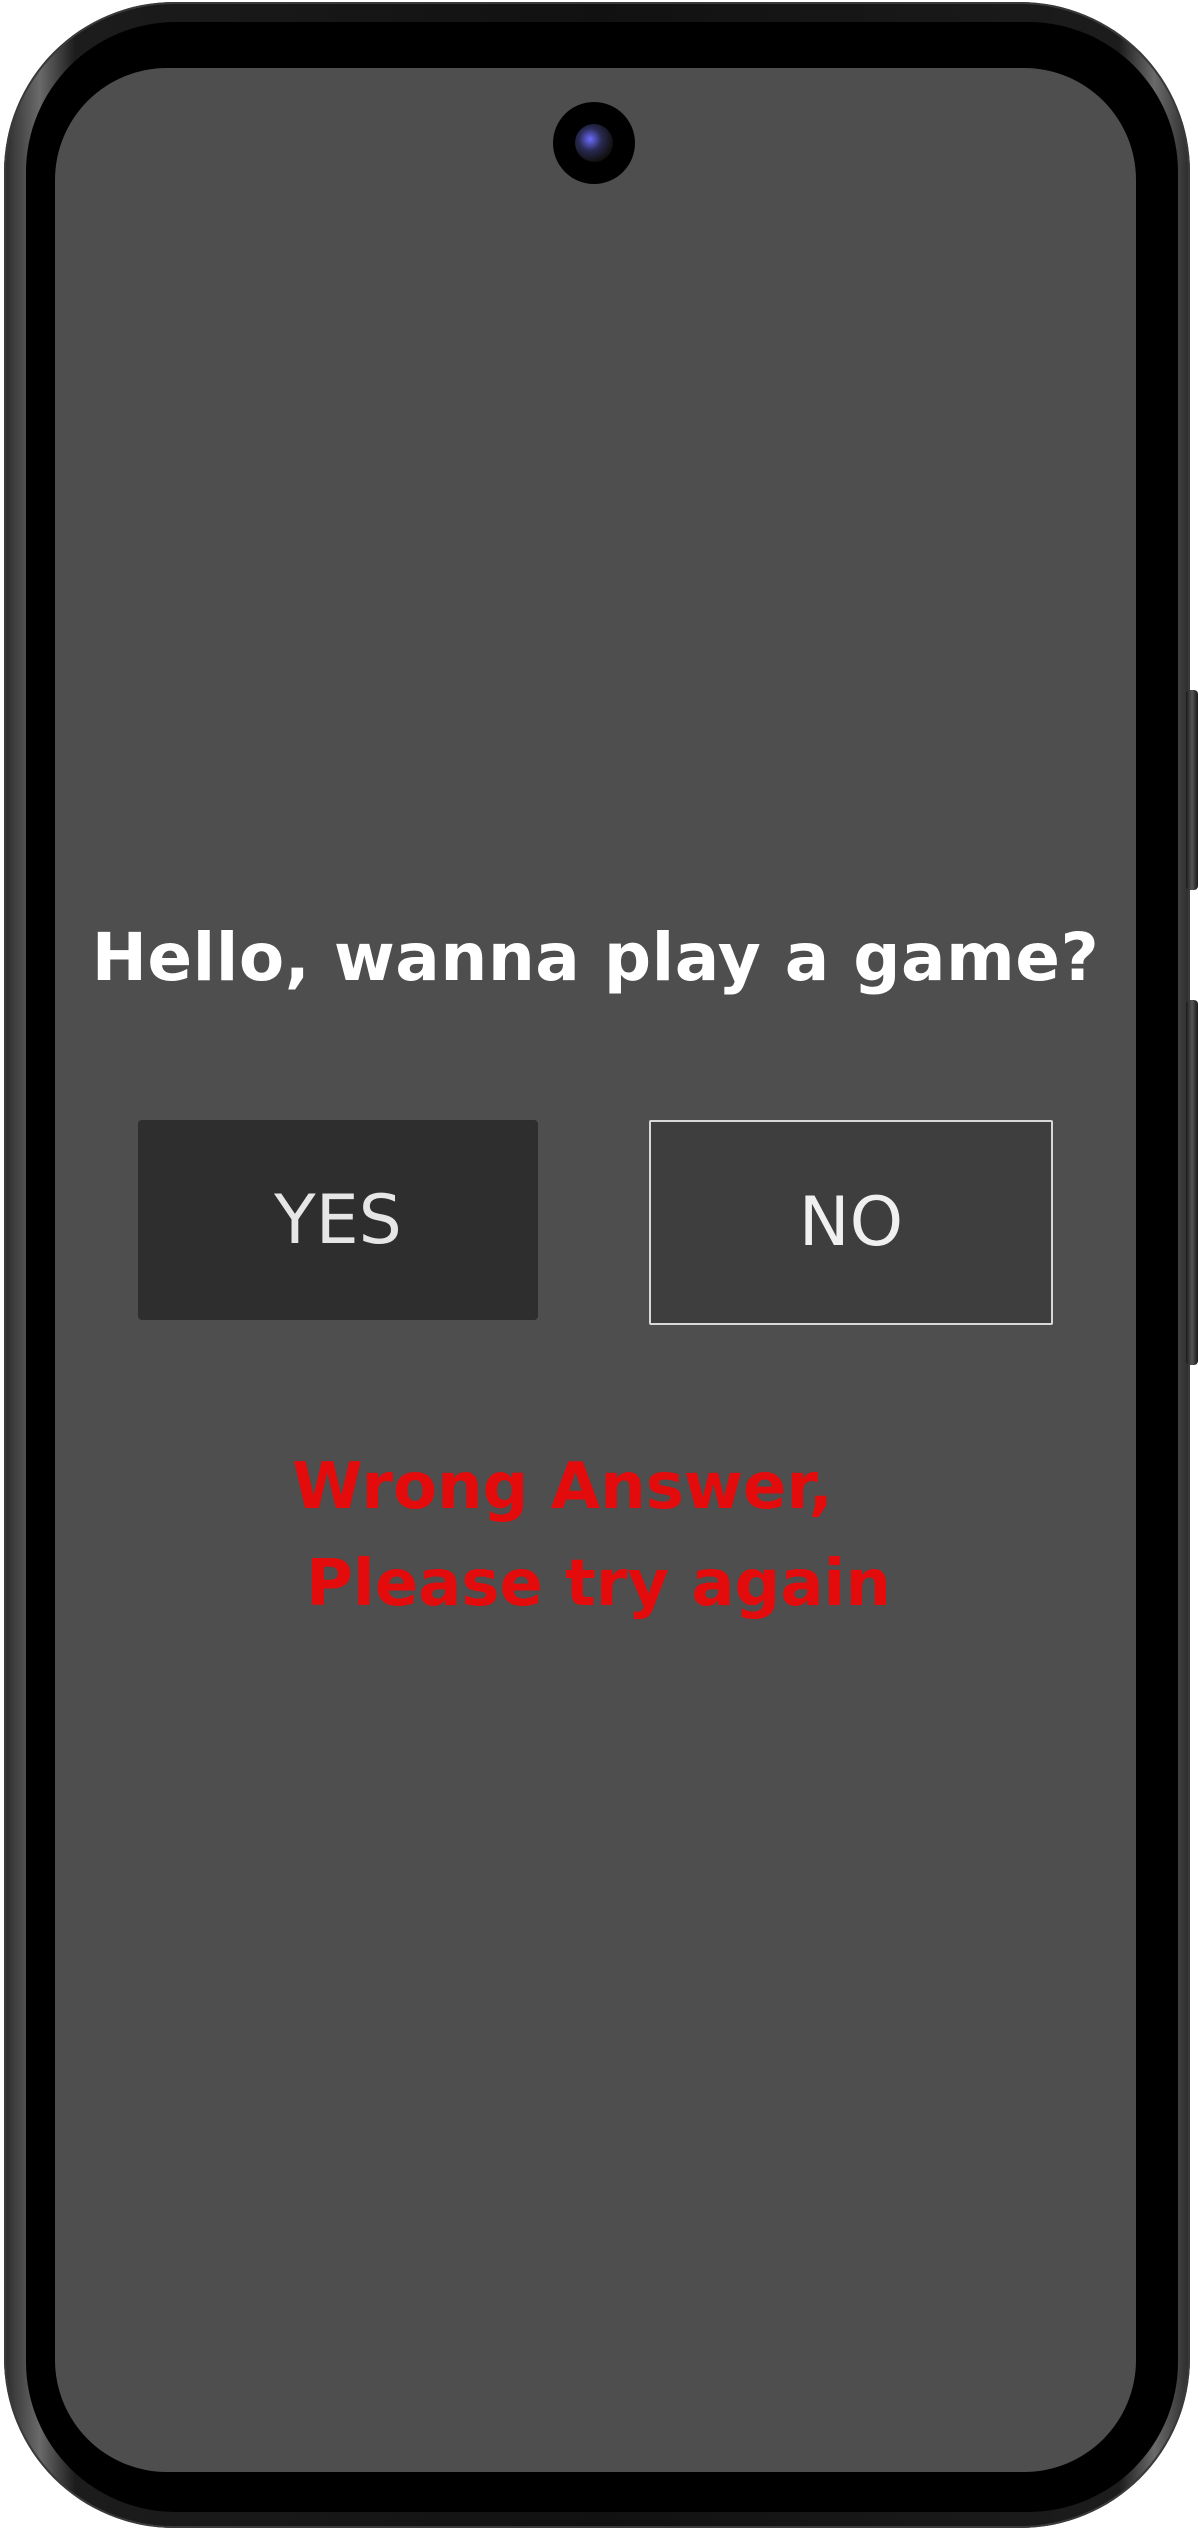 The width and height of the screenshot is (1198, 2531). I want to click on volume-button, so click(1192, 790).